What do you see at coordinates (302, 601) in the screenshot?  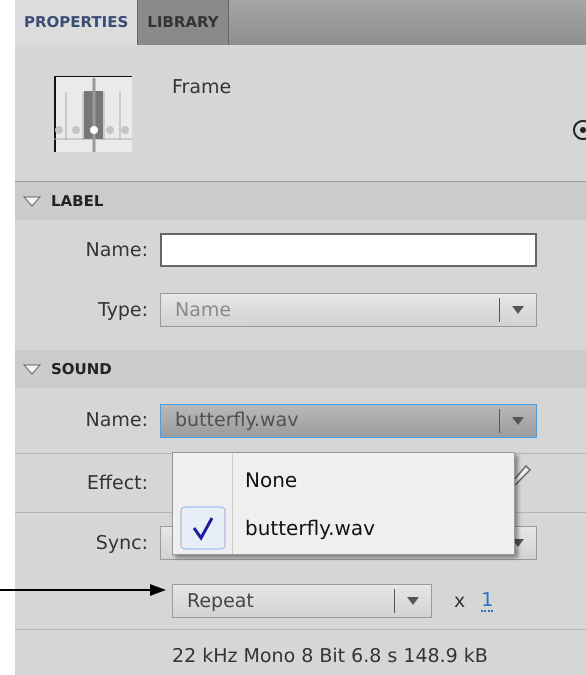 I see `dropdown: Repeat` at bounding box center [302, 601].